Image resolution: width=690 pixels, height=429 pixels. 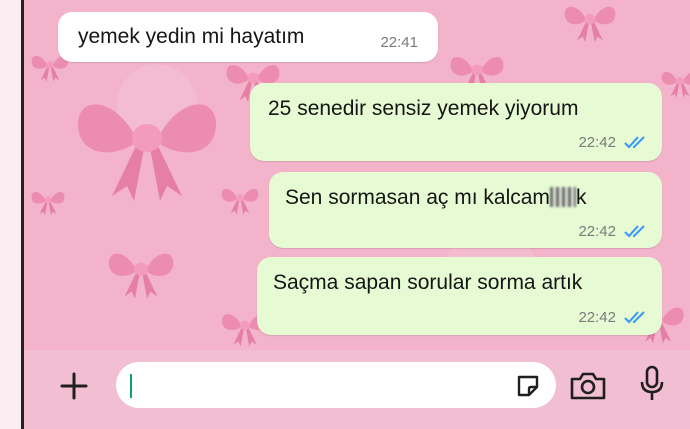 What do you see at coordinates (12, 214) in the screenshot?
I see `screen-frame-edge` at bounding box center [12, 214].